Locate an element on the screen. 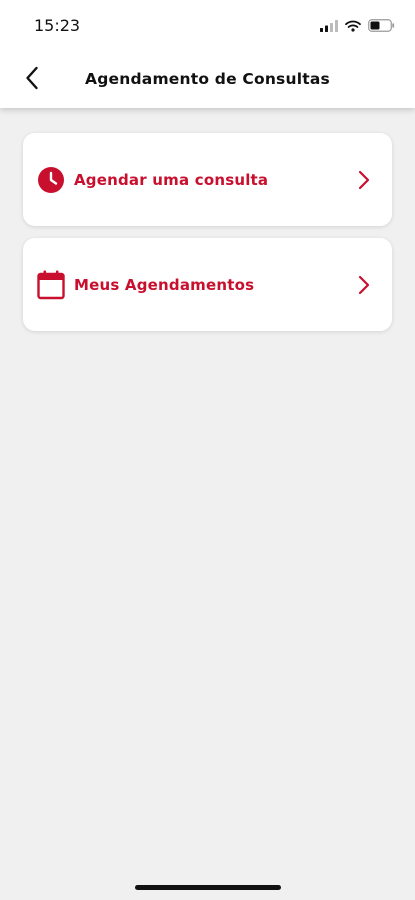 The image size is (415, 900). my-appointments-button: Meus Agendamentos is located at coordinates (207, 284).